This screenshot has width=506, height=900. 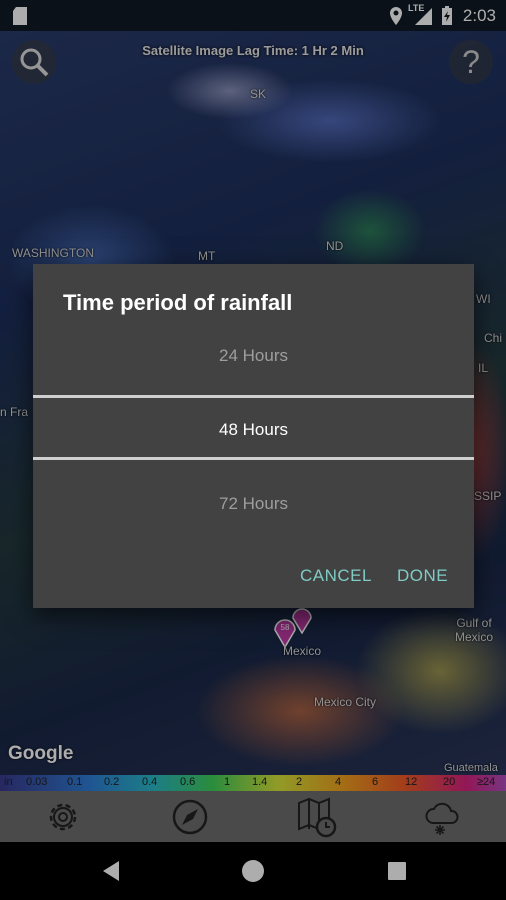 What do you see at coordinates (253, 458) in the screenshot?
I see `picker-divider-bottom` at bounding box center [253, 458].